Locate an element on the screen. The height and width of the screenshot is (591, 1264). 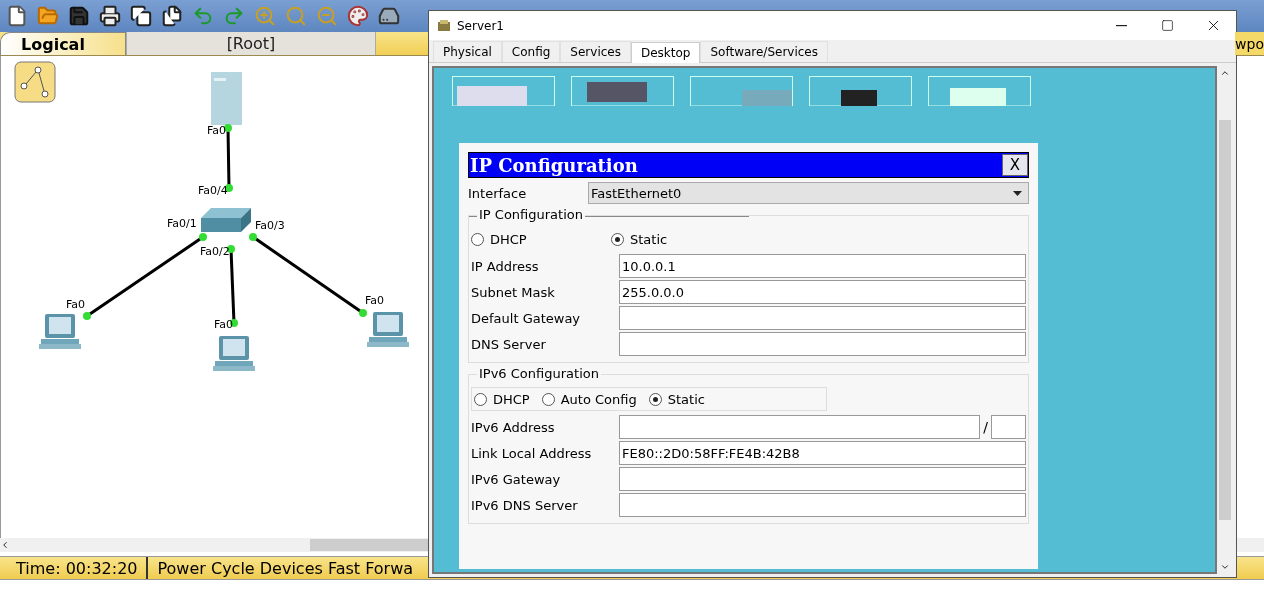
group-label: IP Configuration is located at coordinates (531, 214).